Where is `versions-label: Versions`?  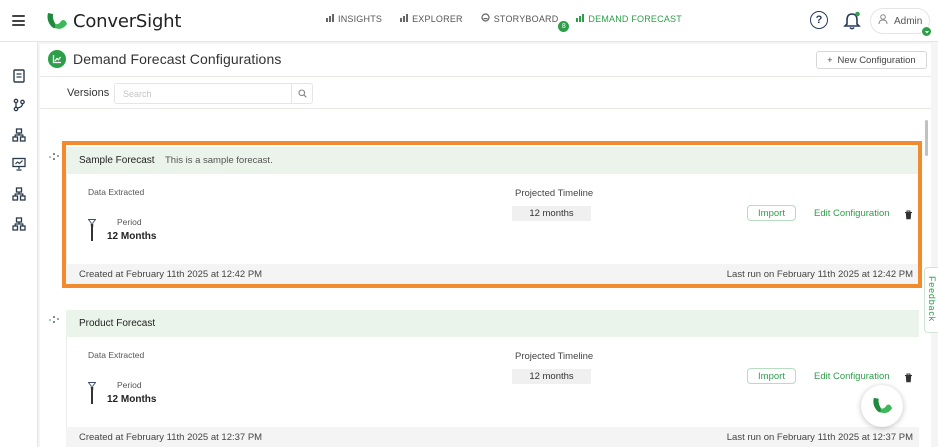
versions-label: Versions is located at coordinates (88, 93).